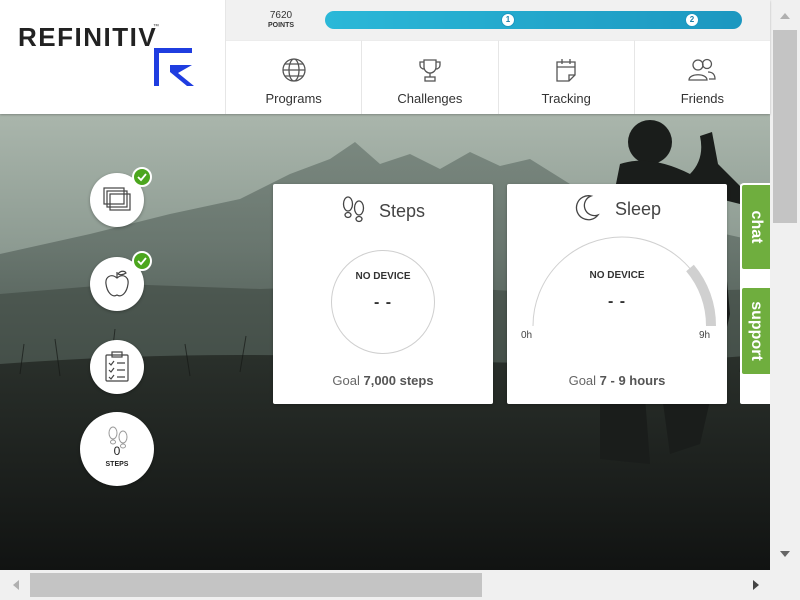 The height and width of the screenshot is (600, 800). Describe the element at coordinates (508, 20) in the screenshot. I see `milestone-1: 1` at that location.